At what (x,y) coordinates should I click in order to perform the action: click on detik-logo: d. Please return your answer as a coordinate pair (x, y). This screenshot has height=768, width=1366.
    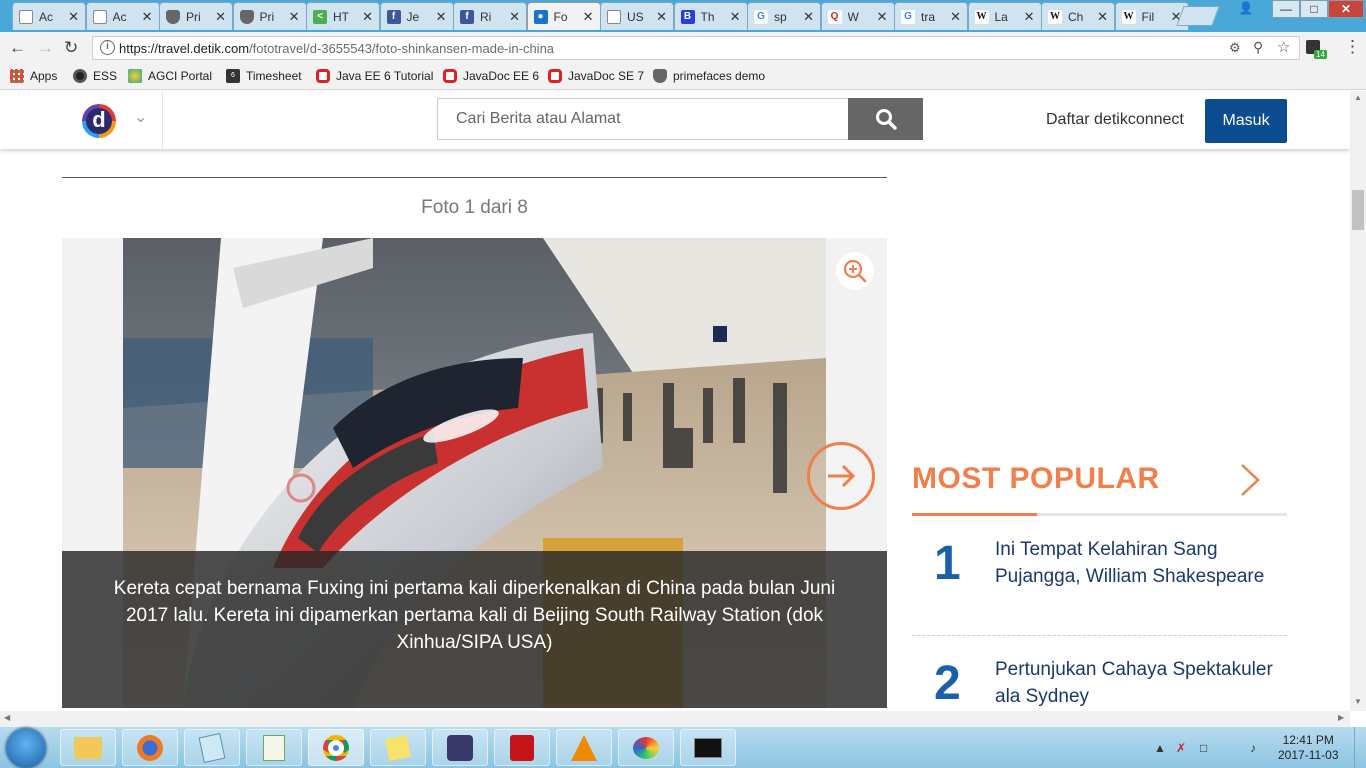
    Looking at the image, I should click on (99, 121).